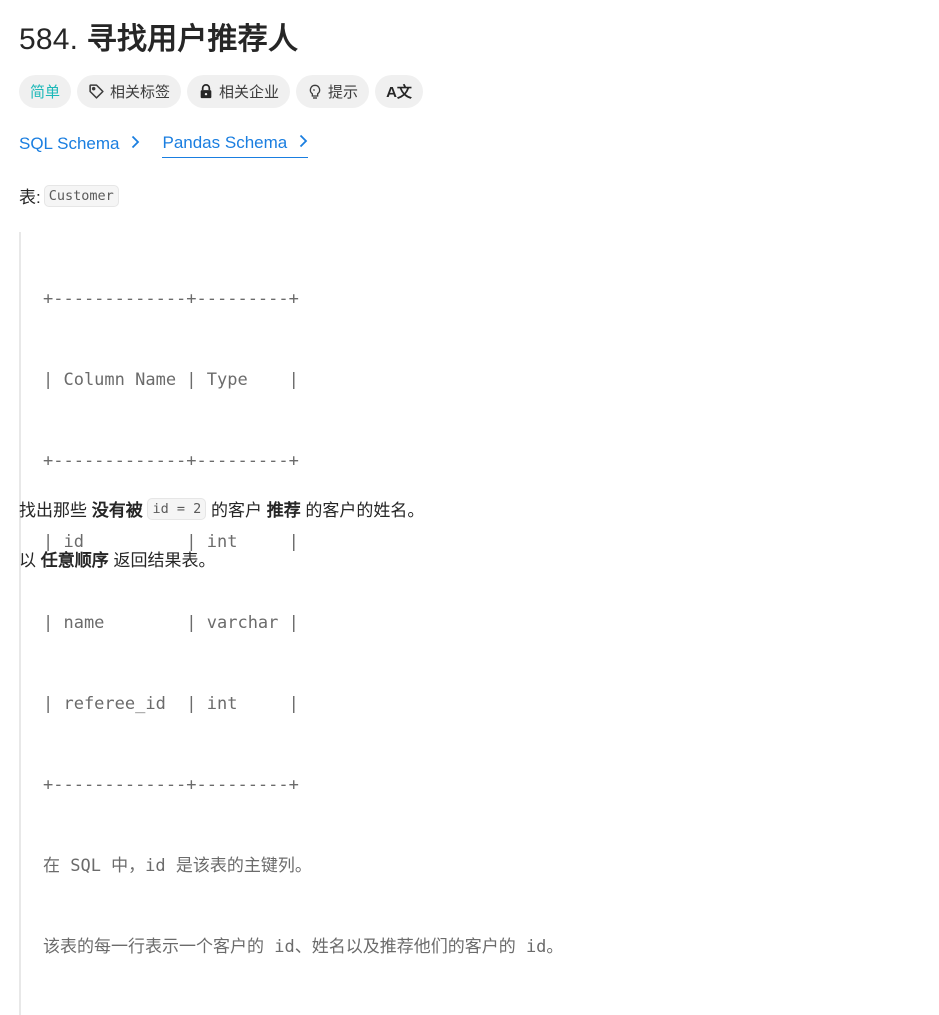  Describe the element at coordinates (162, 560) in the screenshot. I see `text: 返回结果表。` at that location.